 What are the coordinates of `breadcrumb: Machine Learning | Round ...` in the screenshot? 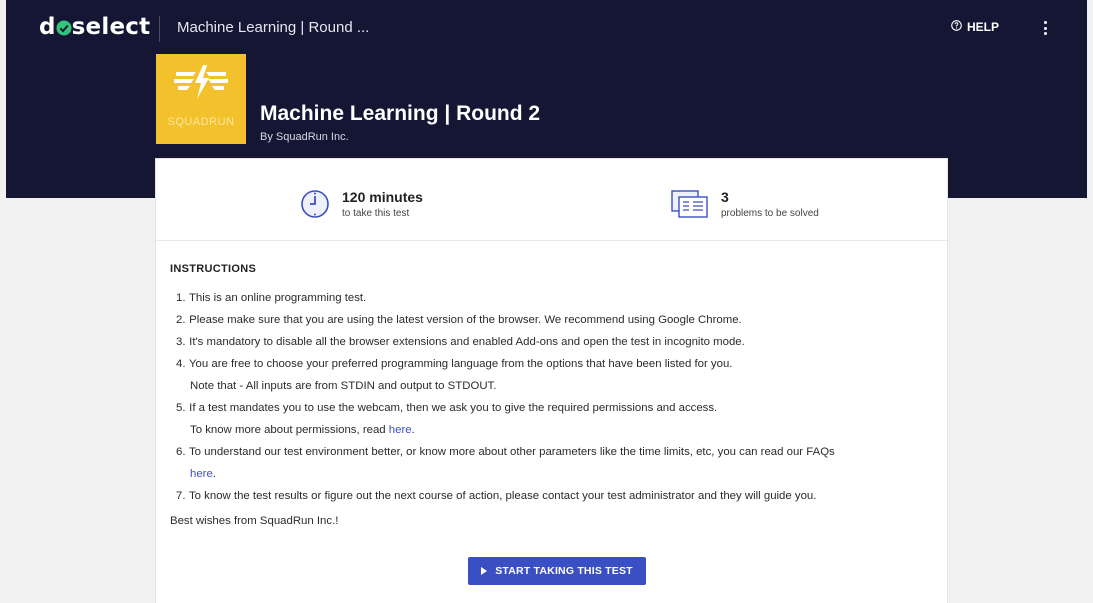 It's located at (273, 27).